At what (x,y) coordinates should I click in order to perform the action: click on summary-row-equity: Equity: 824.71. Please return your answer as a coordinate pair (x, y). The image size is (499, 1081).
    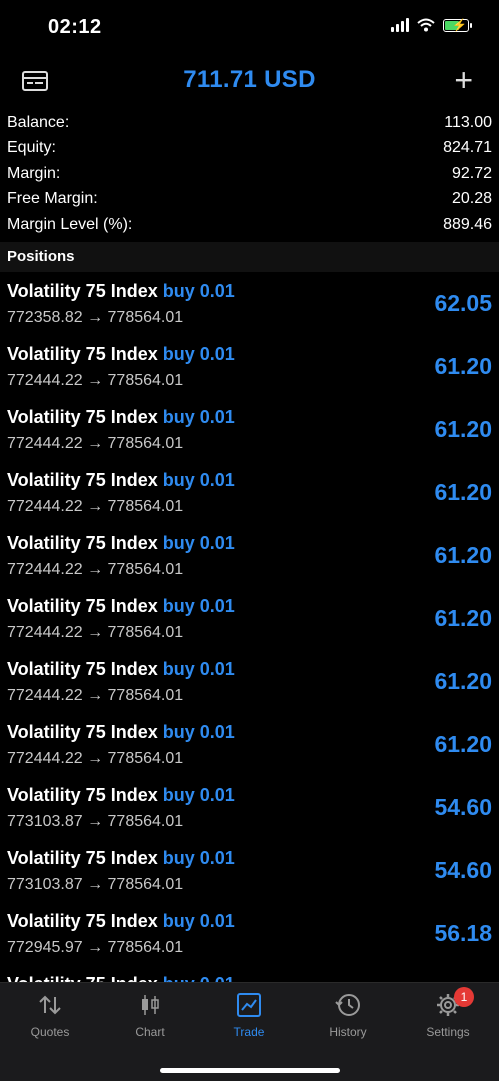
    Looking at the image, I should click on (249, 149).